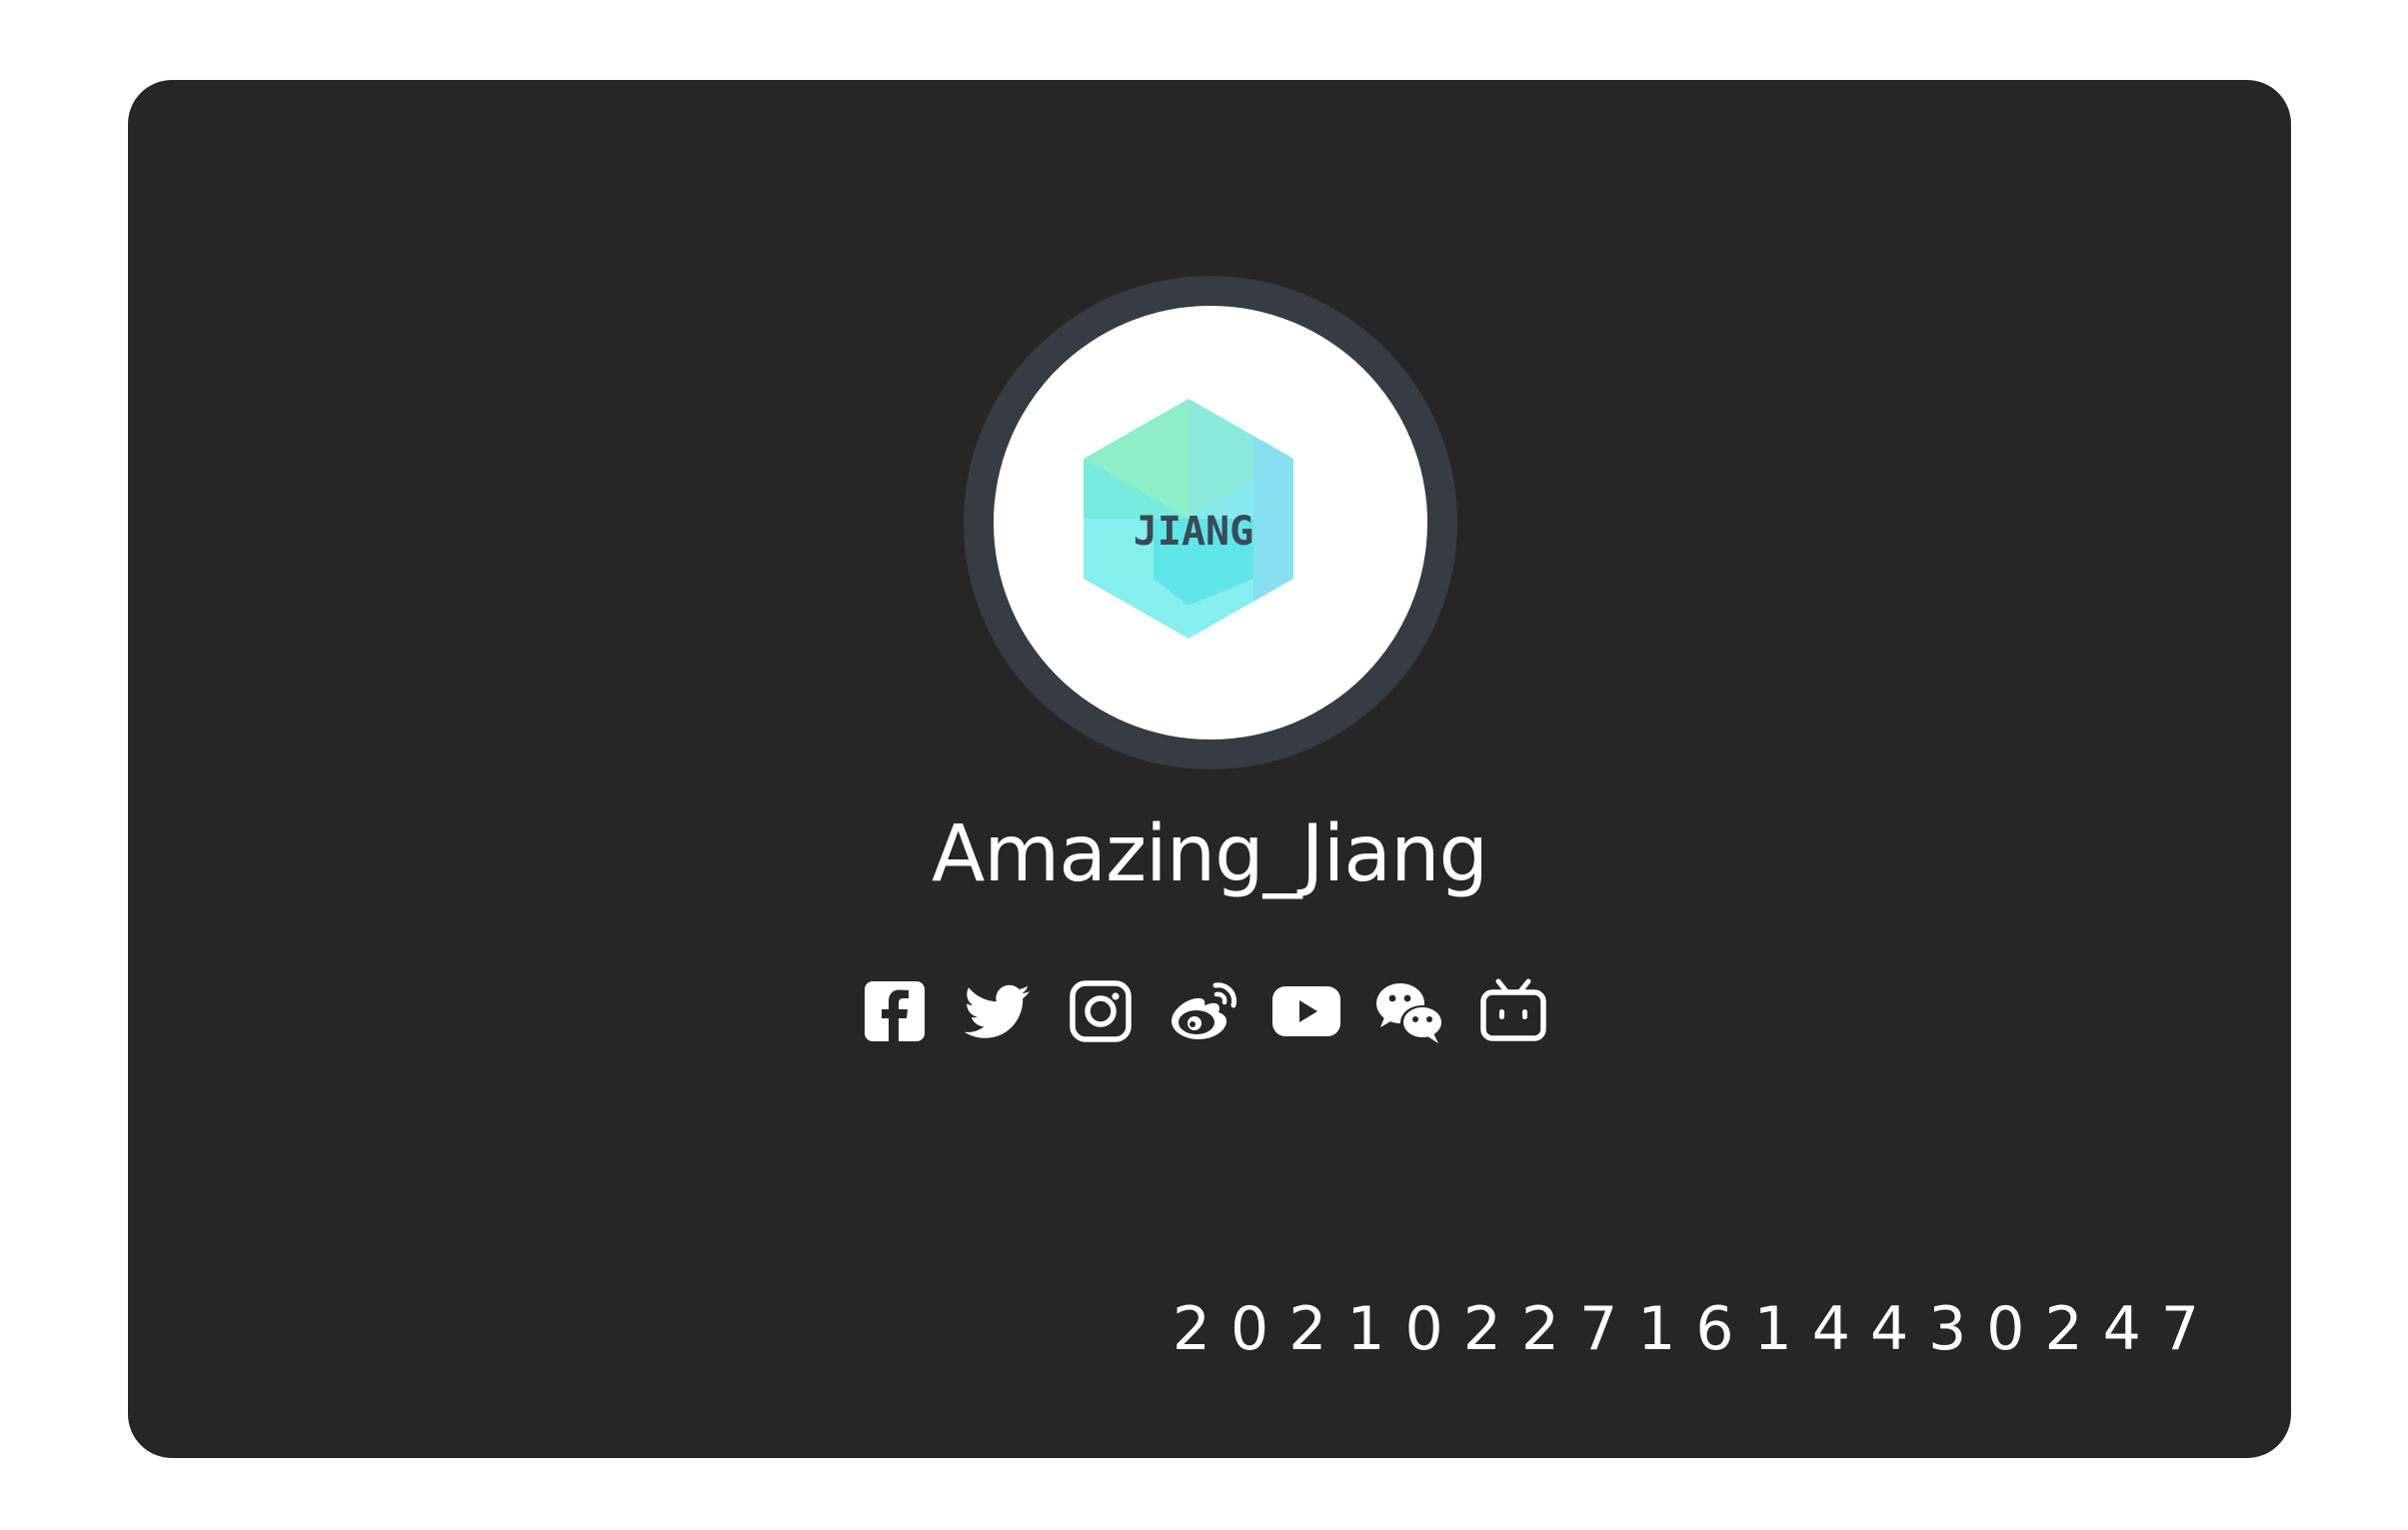  I want to click on facebook-icon, so click(895, 1011).